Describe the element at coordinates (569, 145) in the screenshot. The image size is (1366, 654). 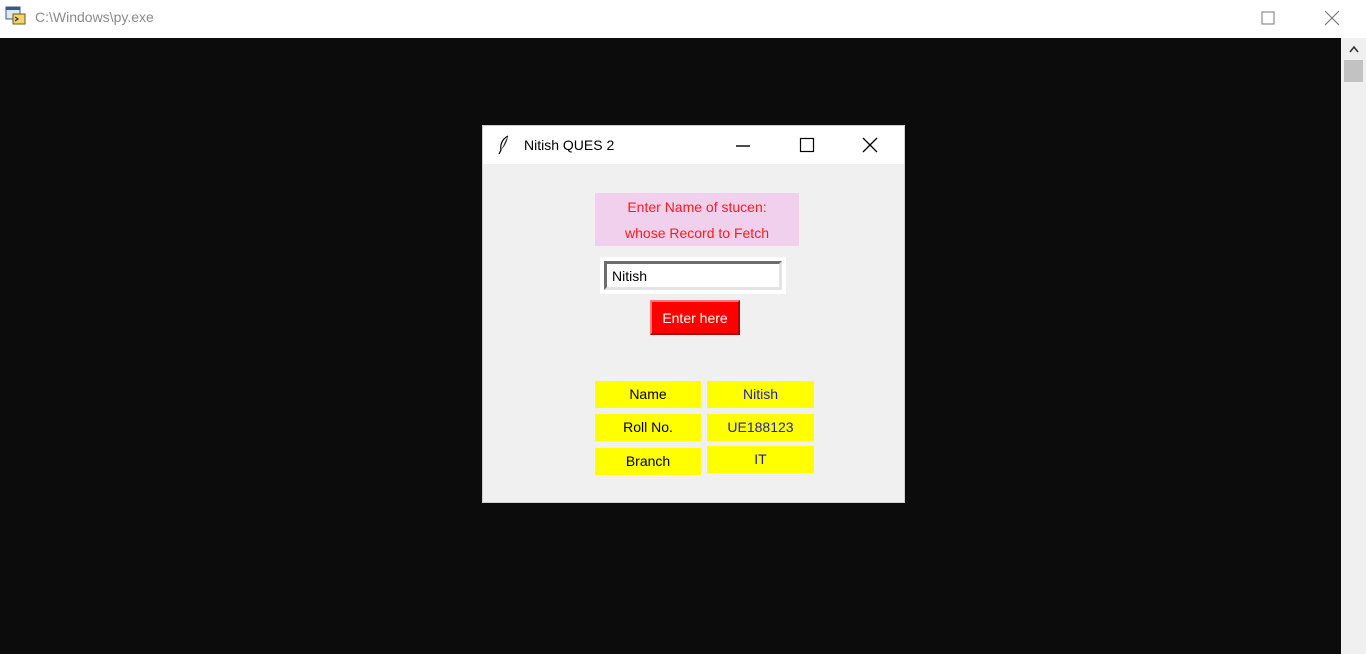
I see `window-title: Nitish QUES 2` at that location.